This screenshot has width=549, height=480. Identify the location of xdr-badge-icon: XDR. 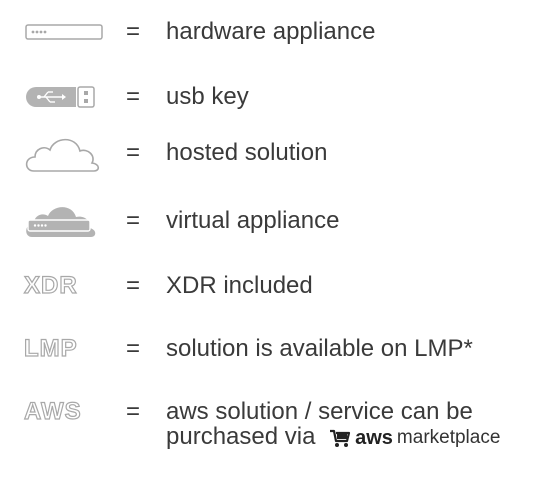
(50, 285).